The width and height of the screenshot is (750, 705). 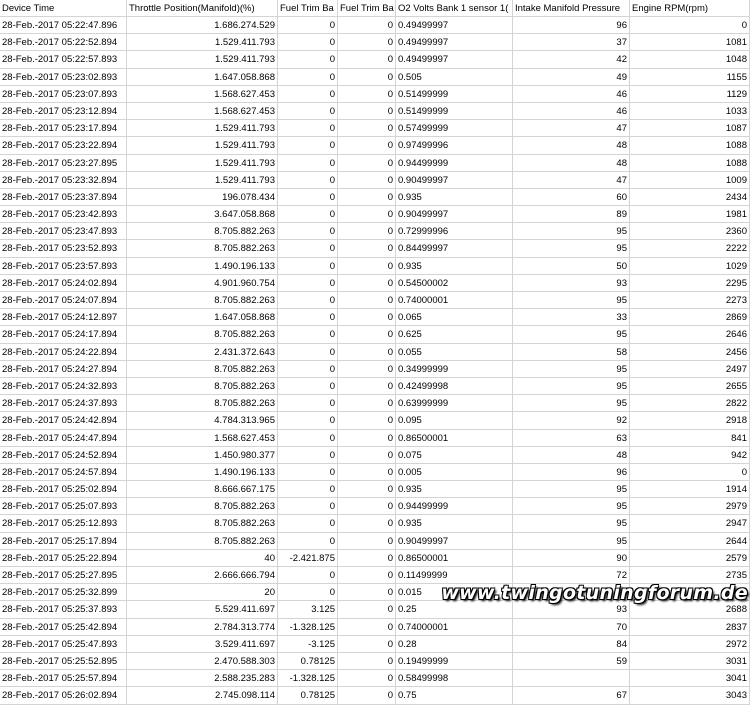 I want to click on cell-o2-volts: 0.34999999, so click(x=454, y=369).